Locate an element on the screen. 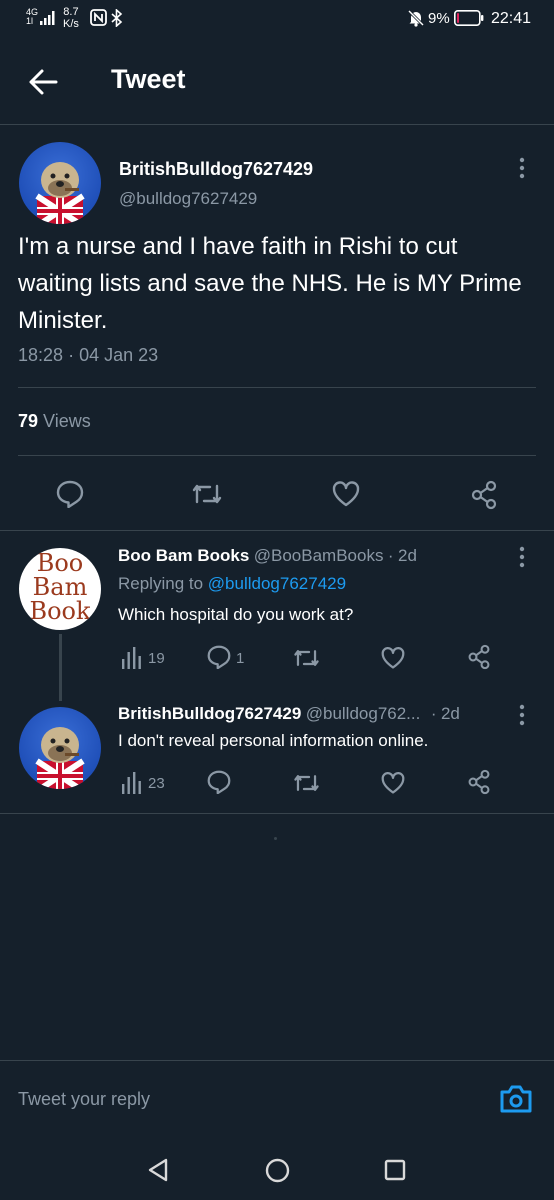 This screenshot has width=554, height=1200. replying-to-handle: @bulldog7627429 is located at coordinates (277, 583).